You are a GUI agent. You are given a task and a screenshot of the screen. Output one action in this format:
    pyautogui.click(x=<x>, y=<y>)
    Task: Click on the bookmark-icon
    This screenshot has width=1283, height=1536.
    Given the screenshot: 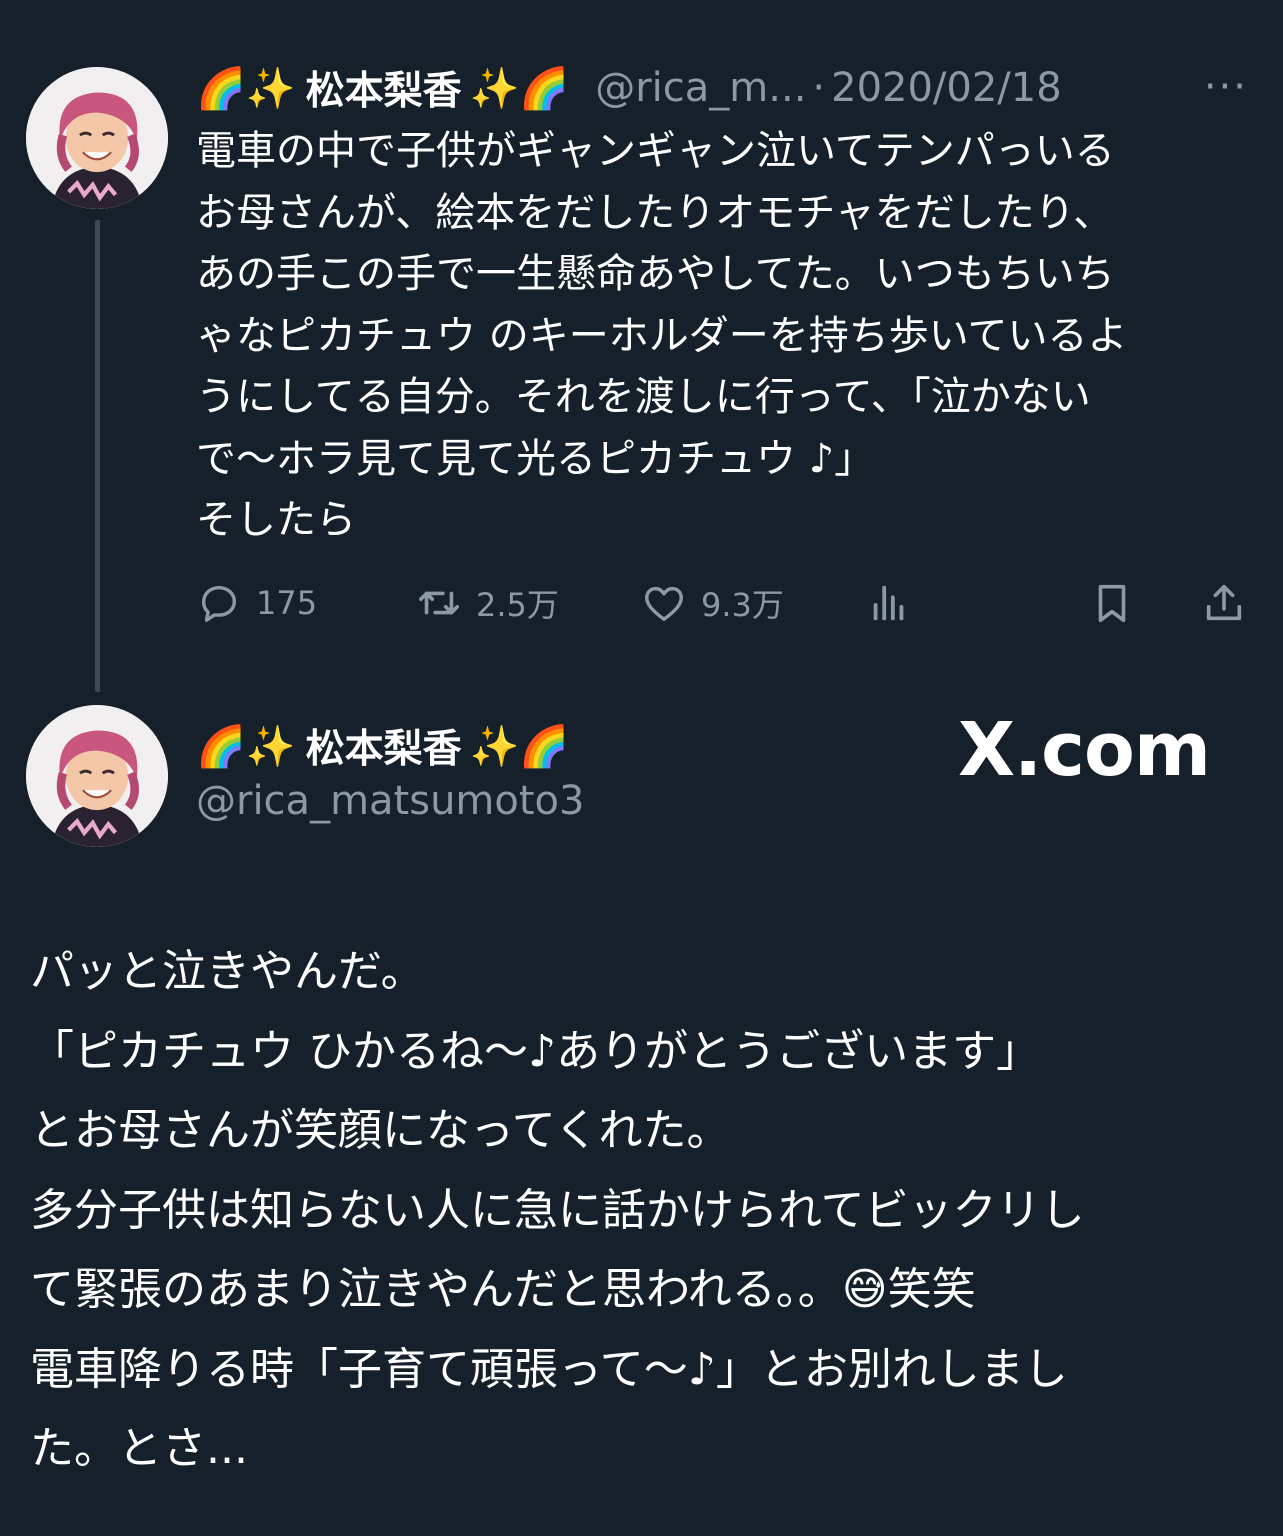 What is the action you would take?
    pyautogui.click(x=1112, y=603)
    